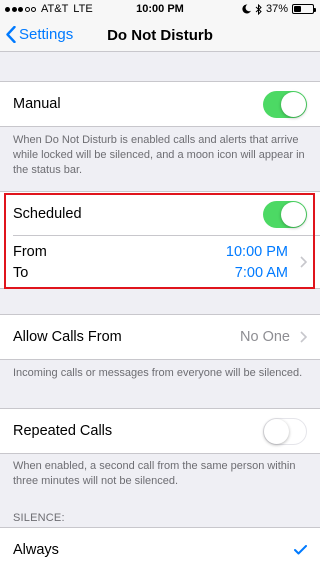 The width and height of the screenshot is (320, 569). What do you see at coordinates (30, 251) in the screenshot?
I see `from-label: From` at bounding box center [30, 251].